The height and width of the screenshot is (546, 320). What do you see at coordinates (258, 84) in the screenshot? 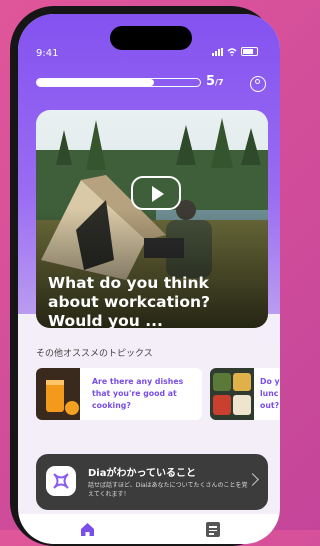
I see `profile-icon` at bounding box center [258, 84].